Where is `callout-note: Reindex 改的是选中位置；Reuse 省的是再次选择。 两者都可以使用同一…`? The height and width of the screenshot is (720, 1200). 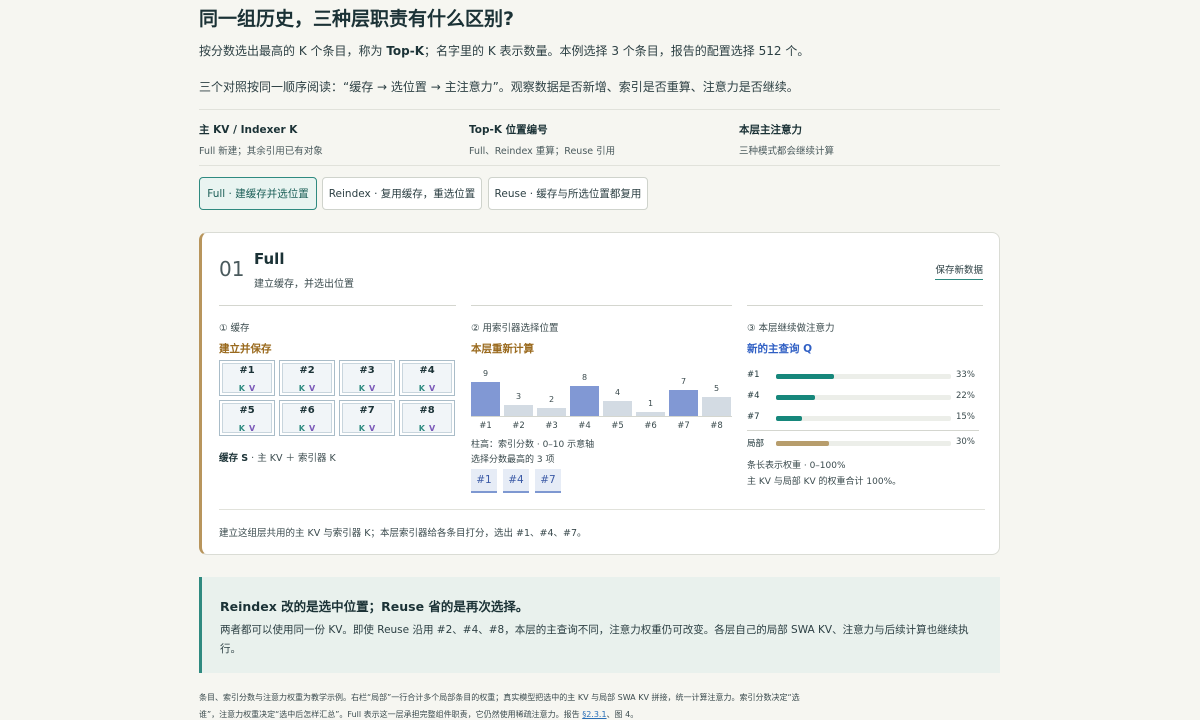
callout-note: Reindex 改的是选中位置；Reuse 省的是再次选择。 两者都可以使用同一… is located at coordinates (599, 625).